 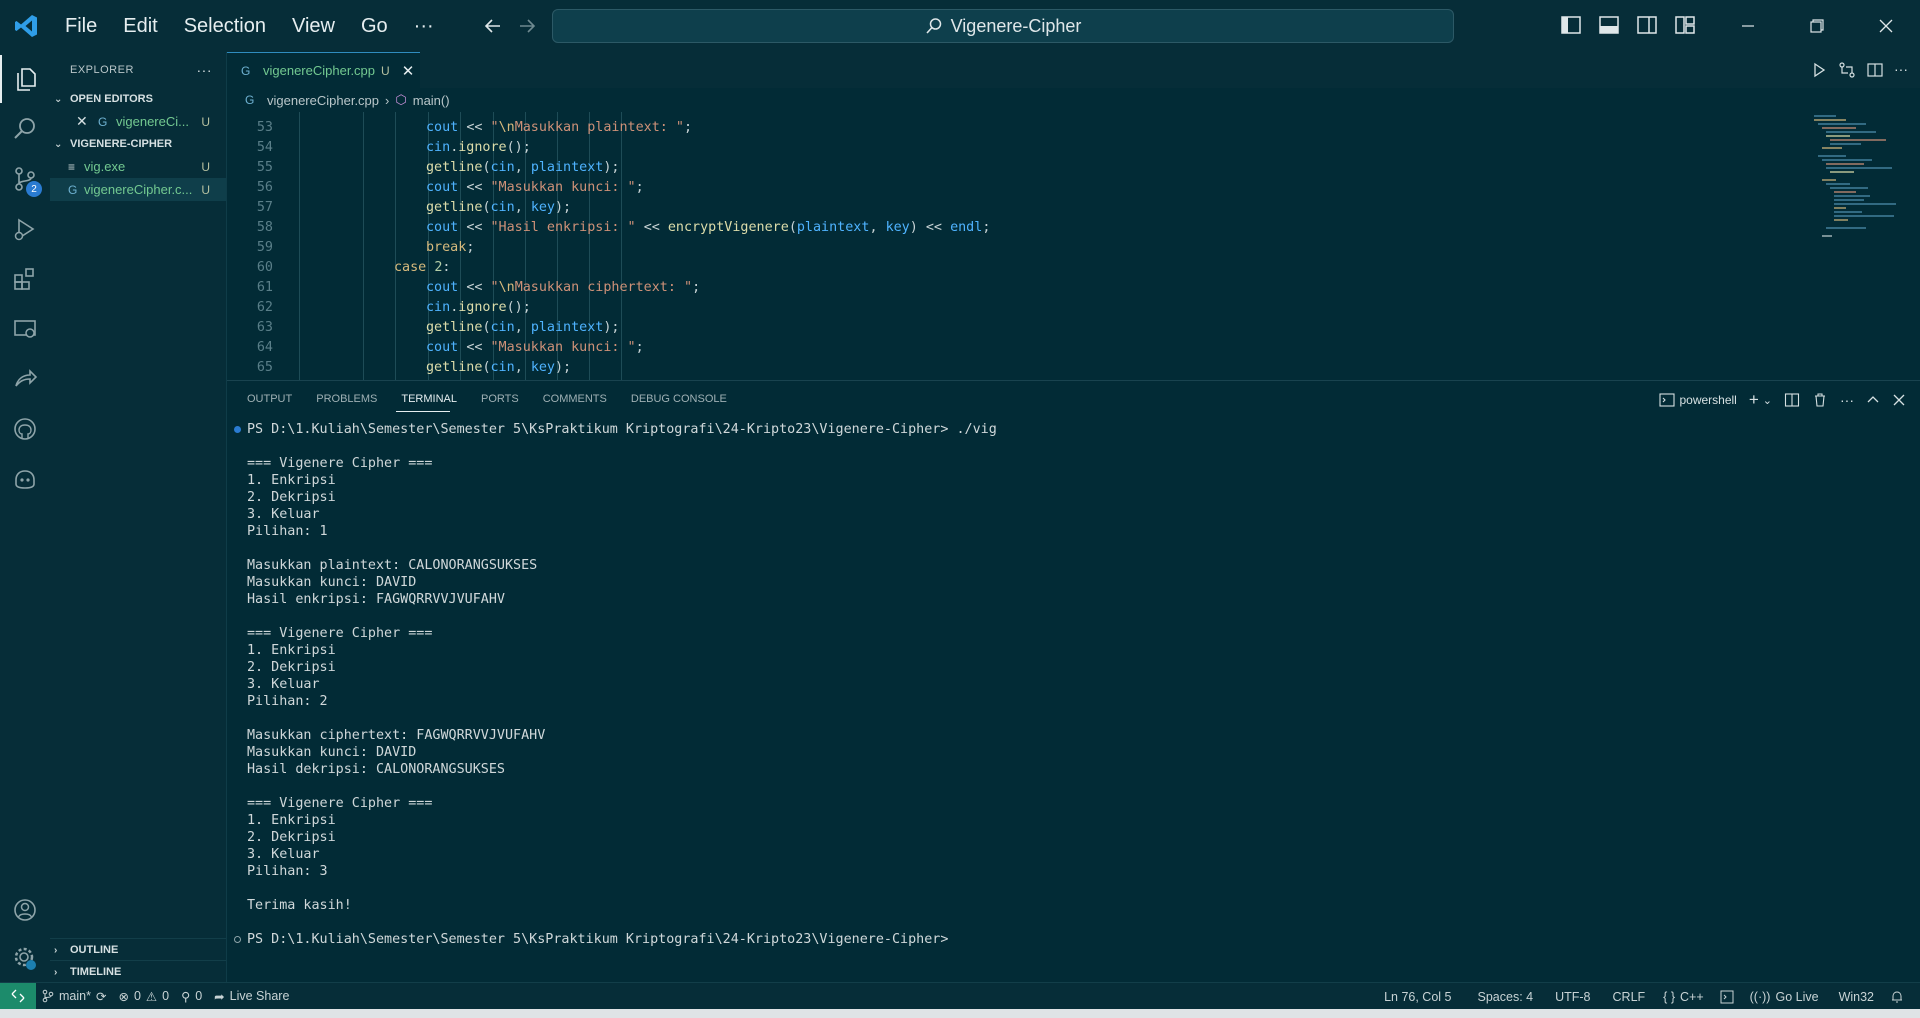 What do you see at coordinates (143, 996) in the screenshot?
I see `problems-indicator: ⊗ 0 ⚠ 0` at bounding box center [143, 996].